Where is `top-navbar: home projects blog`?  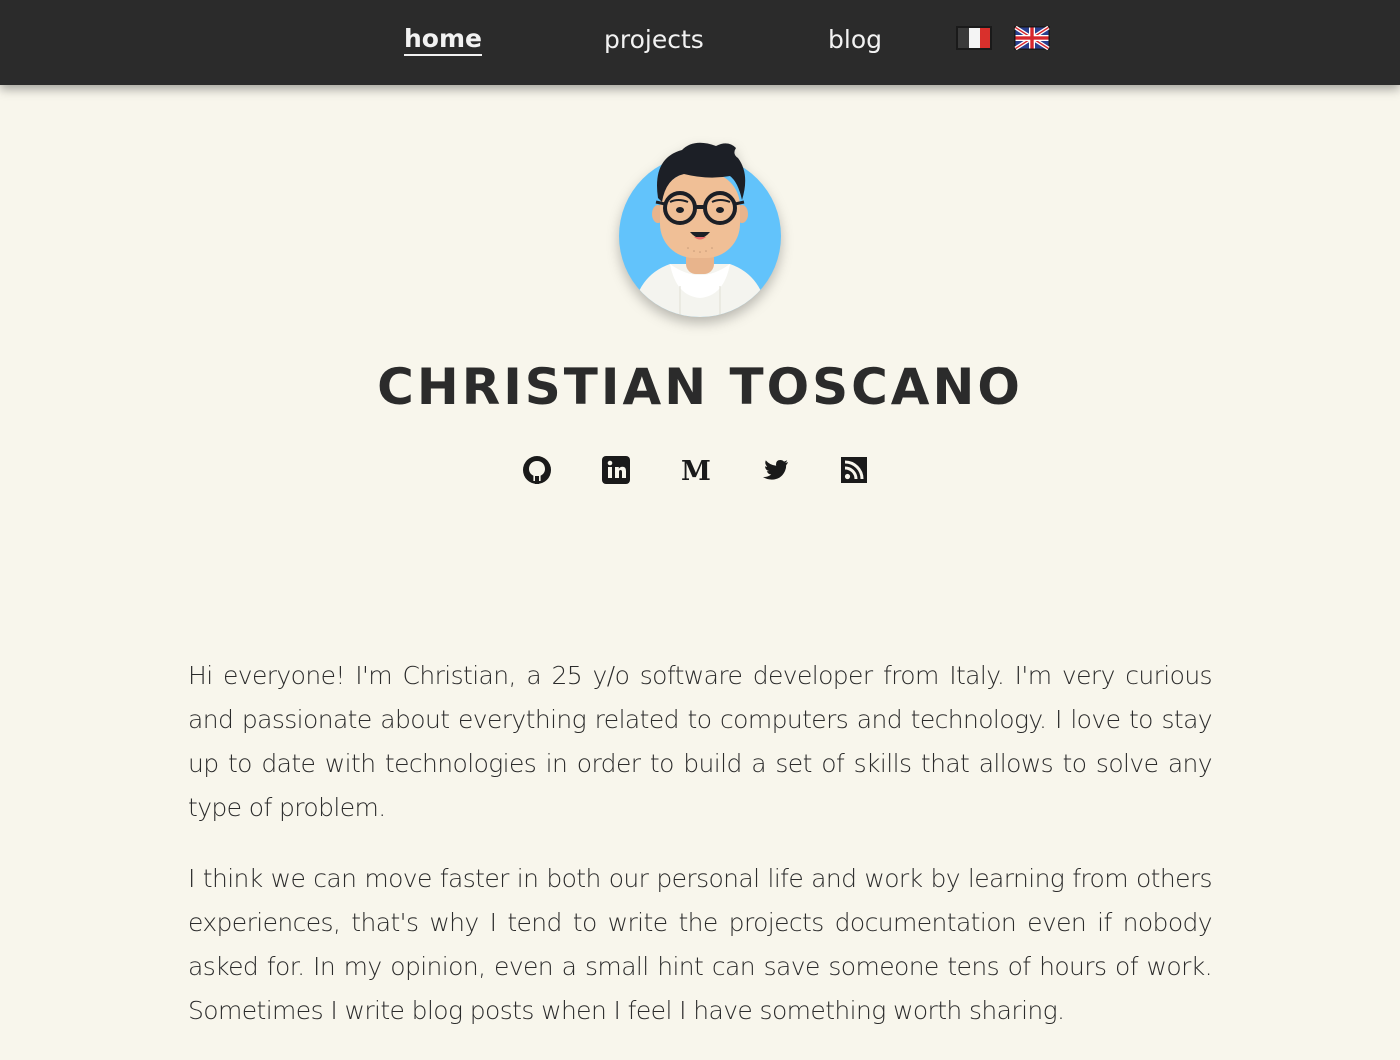 top-navbar: home projects blog is located at coordinates (700, 42).